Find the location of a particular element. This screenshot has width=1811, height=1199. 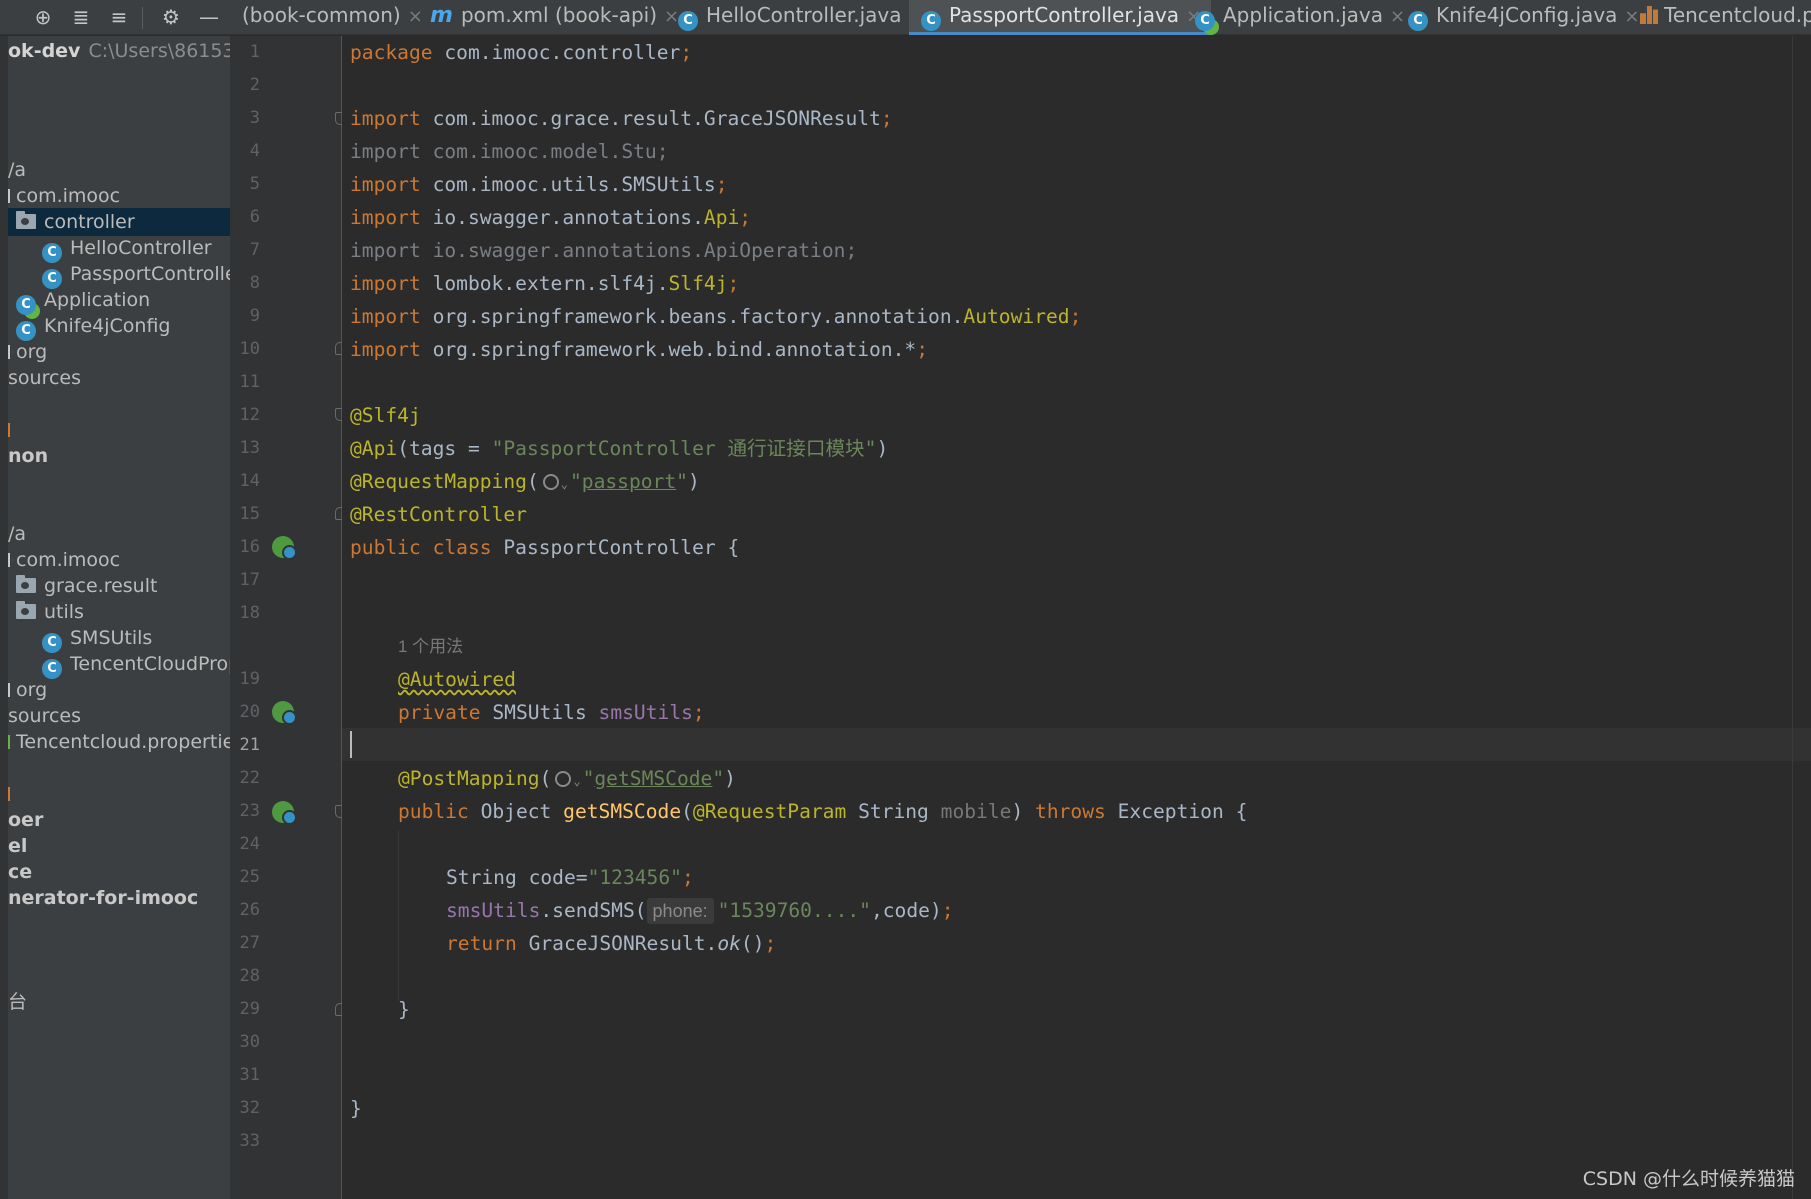

tree-label: sources is located at coordinates (44, 716).